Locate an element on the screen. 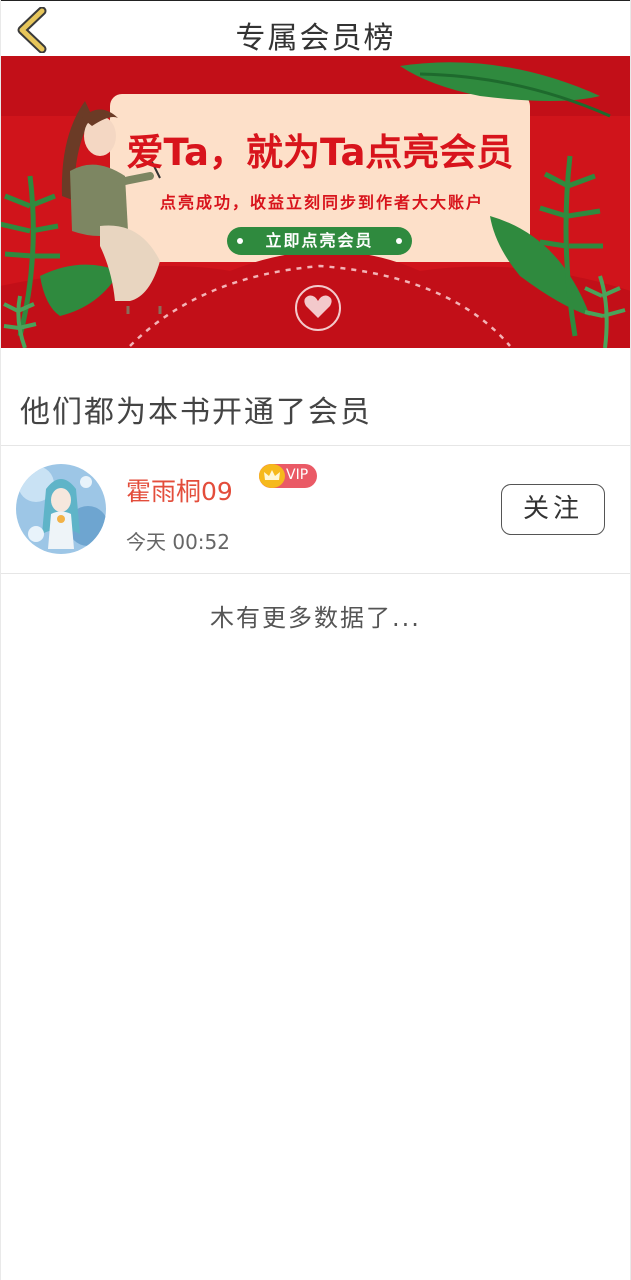 The height and width of the screenshot is (1280, 631). activate-membership-button: 立即点亮会员 is located at coordinates (319, 241).